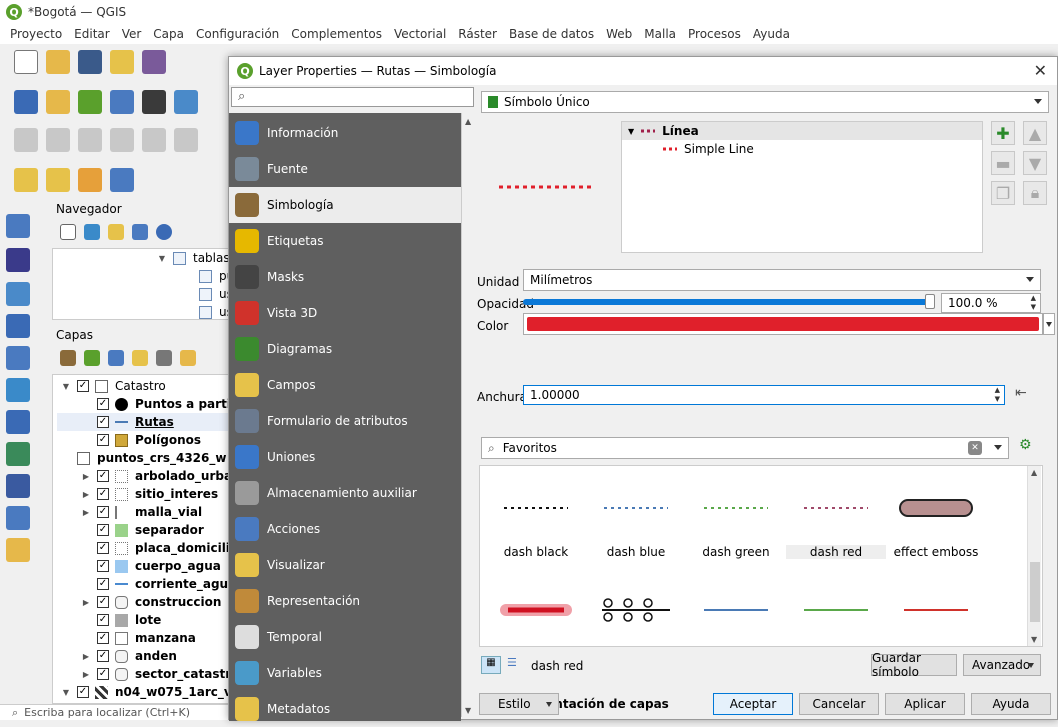  I want to click on add-wfs-layer-icon, so click(18, 454).